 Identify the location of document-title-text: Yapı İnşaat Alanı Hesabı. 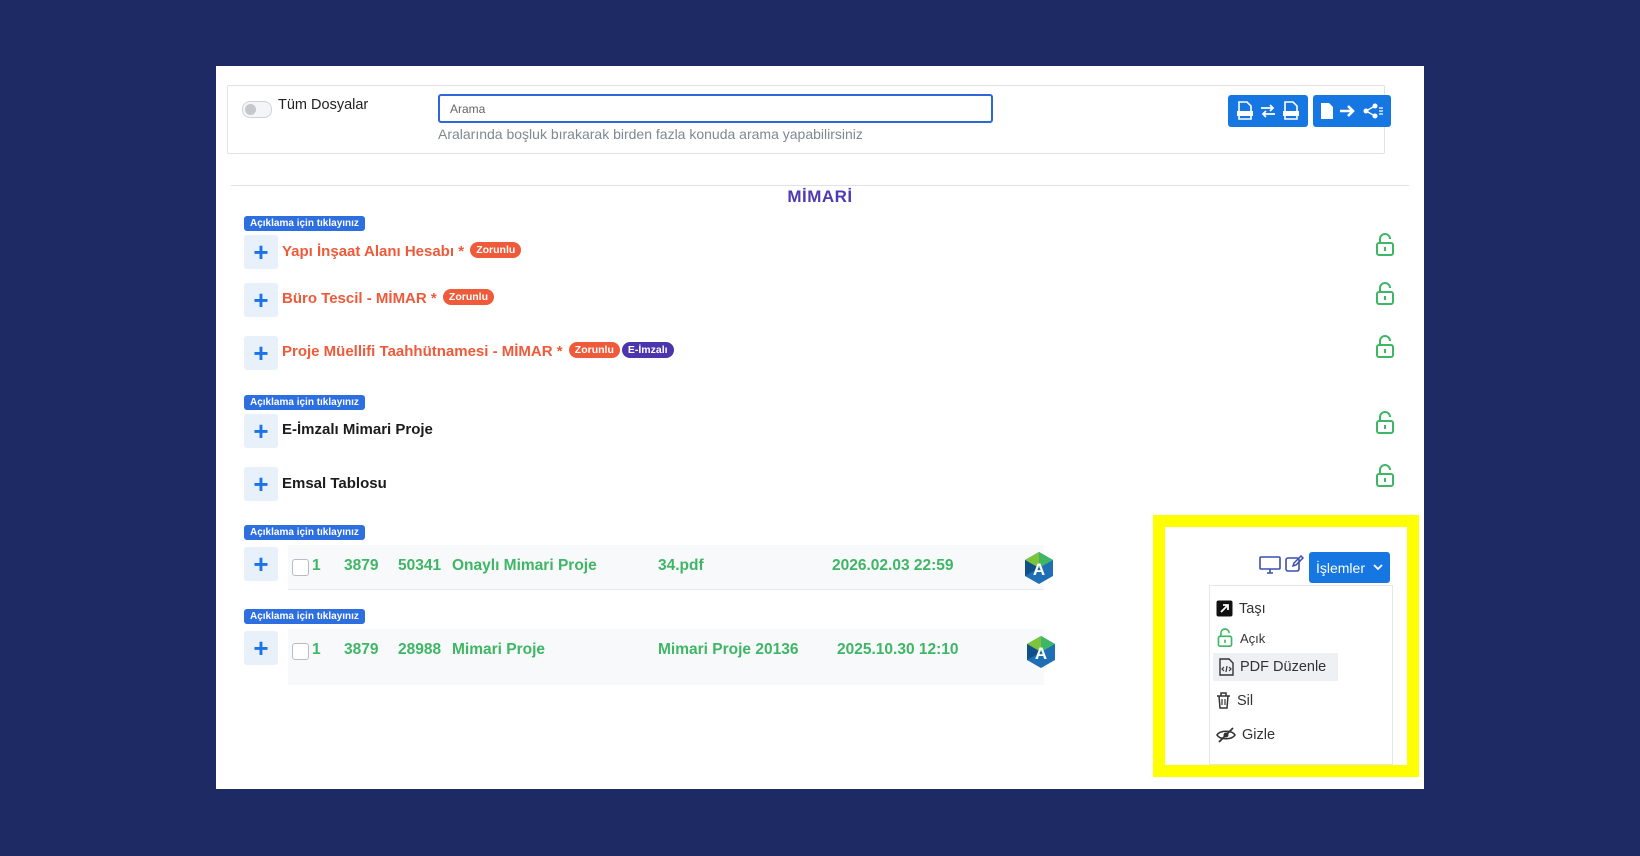
(368, 251).